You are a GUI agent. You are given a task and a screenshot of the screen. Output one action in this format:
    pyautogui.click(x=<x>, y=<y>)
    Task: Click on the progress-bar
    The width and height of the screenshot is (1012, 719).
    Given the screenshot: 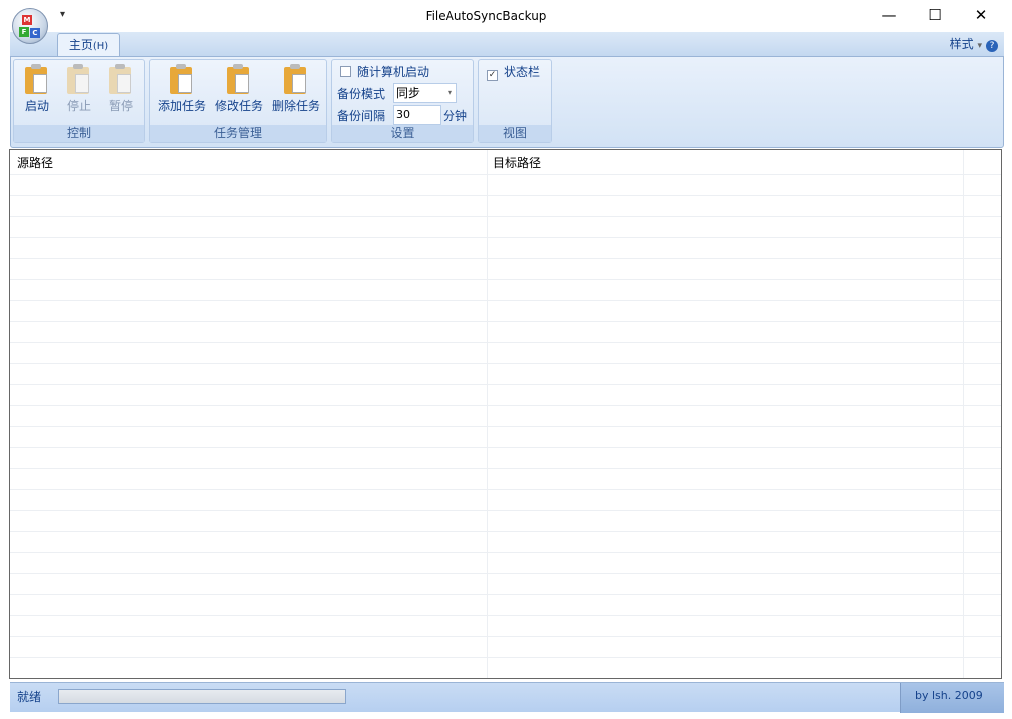 What is the action you would take?
    pyautogui.click(x=202, y=696)
    